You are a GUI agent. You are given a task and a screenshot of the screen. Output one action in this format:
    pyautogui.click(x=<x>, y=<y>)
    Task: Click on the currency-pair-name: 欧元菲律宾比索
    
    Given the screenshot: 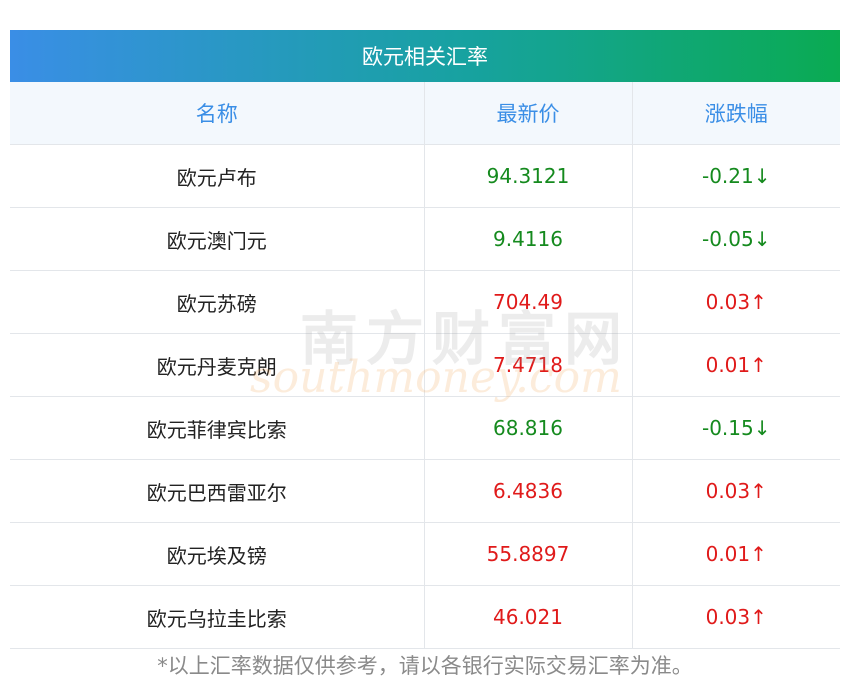 What is the action you would take?
    pyautogui.click(x=217, y=428)
    